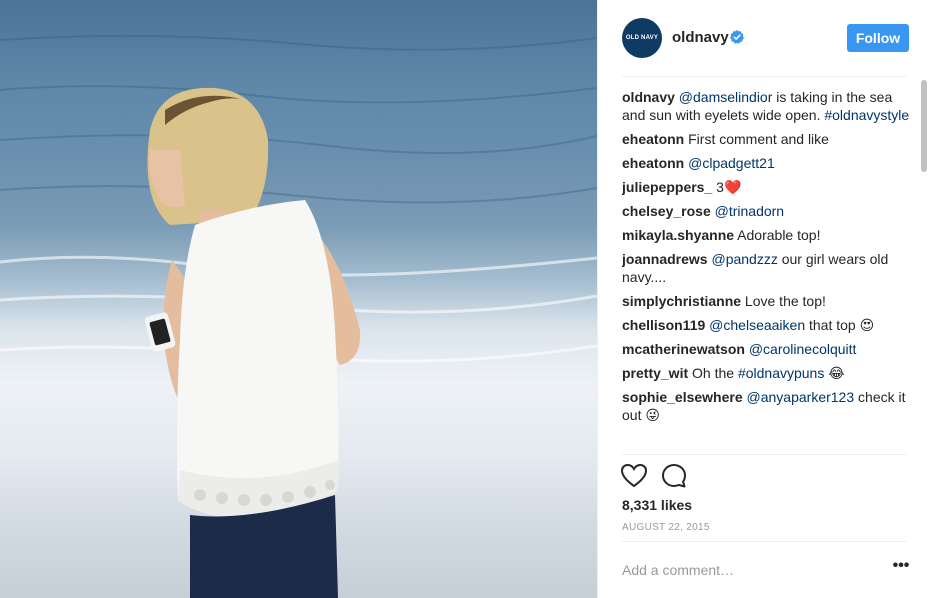  What do you see at coordinates (801, 397) in the screenshot?
I see `mention-link: @anyaparker123` at bounding box center [801, 397].